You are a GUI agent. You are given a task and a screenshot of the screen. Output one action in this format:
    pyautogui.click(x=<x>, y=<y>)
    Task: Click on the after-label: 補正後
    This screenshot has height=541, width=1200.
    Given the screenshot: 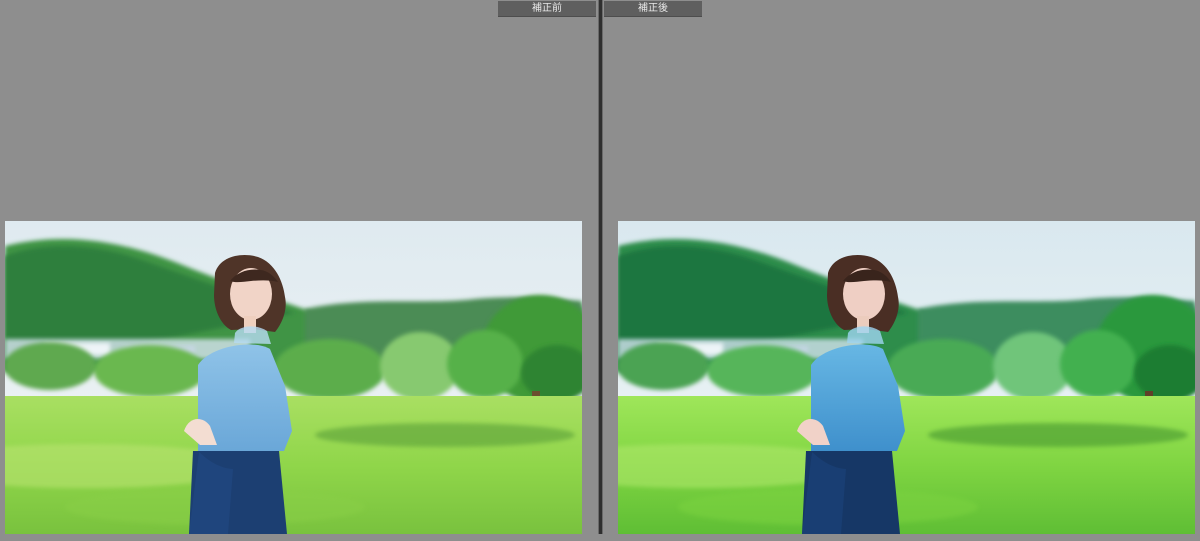 What is the action you would take?
    pyautogui.click(x=653, y=9)
    